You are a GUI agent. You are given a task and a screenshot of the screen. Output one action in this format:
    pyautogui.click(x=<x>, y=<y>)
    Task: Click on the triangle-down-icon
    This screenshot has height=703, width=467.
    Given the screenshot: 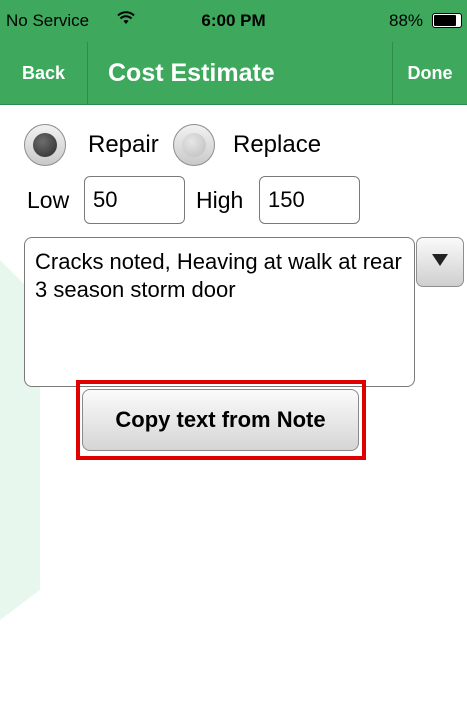 What is the action you would take?
    pyautogui.click(x=440, y=262)
    